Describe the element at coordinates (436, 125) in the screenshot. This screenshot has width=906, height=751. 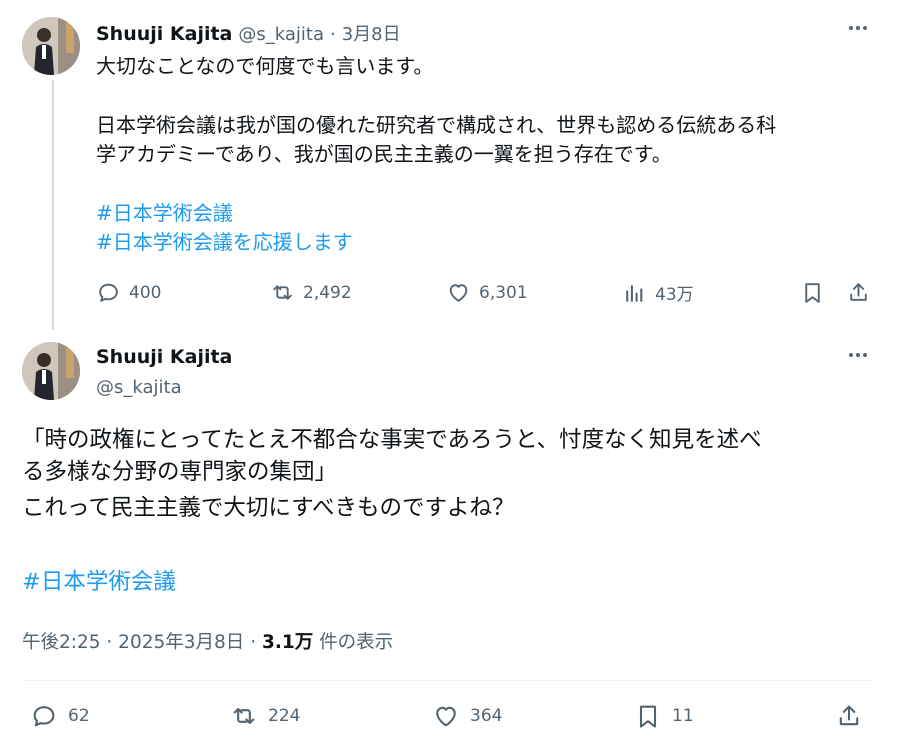
I see `post-text-line: 日本学術会議は我が国の優れた研究者で構成され、世界も認める伝統ある科` at that location.